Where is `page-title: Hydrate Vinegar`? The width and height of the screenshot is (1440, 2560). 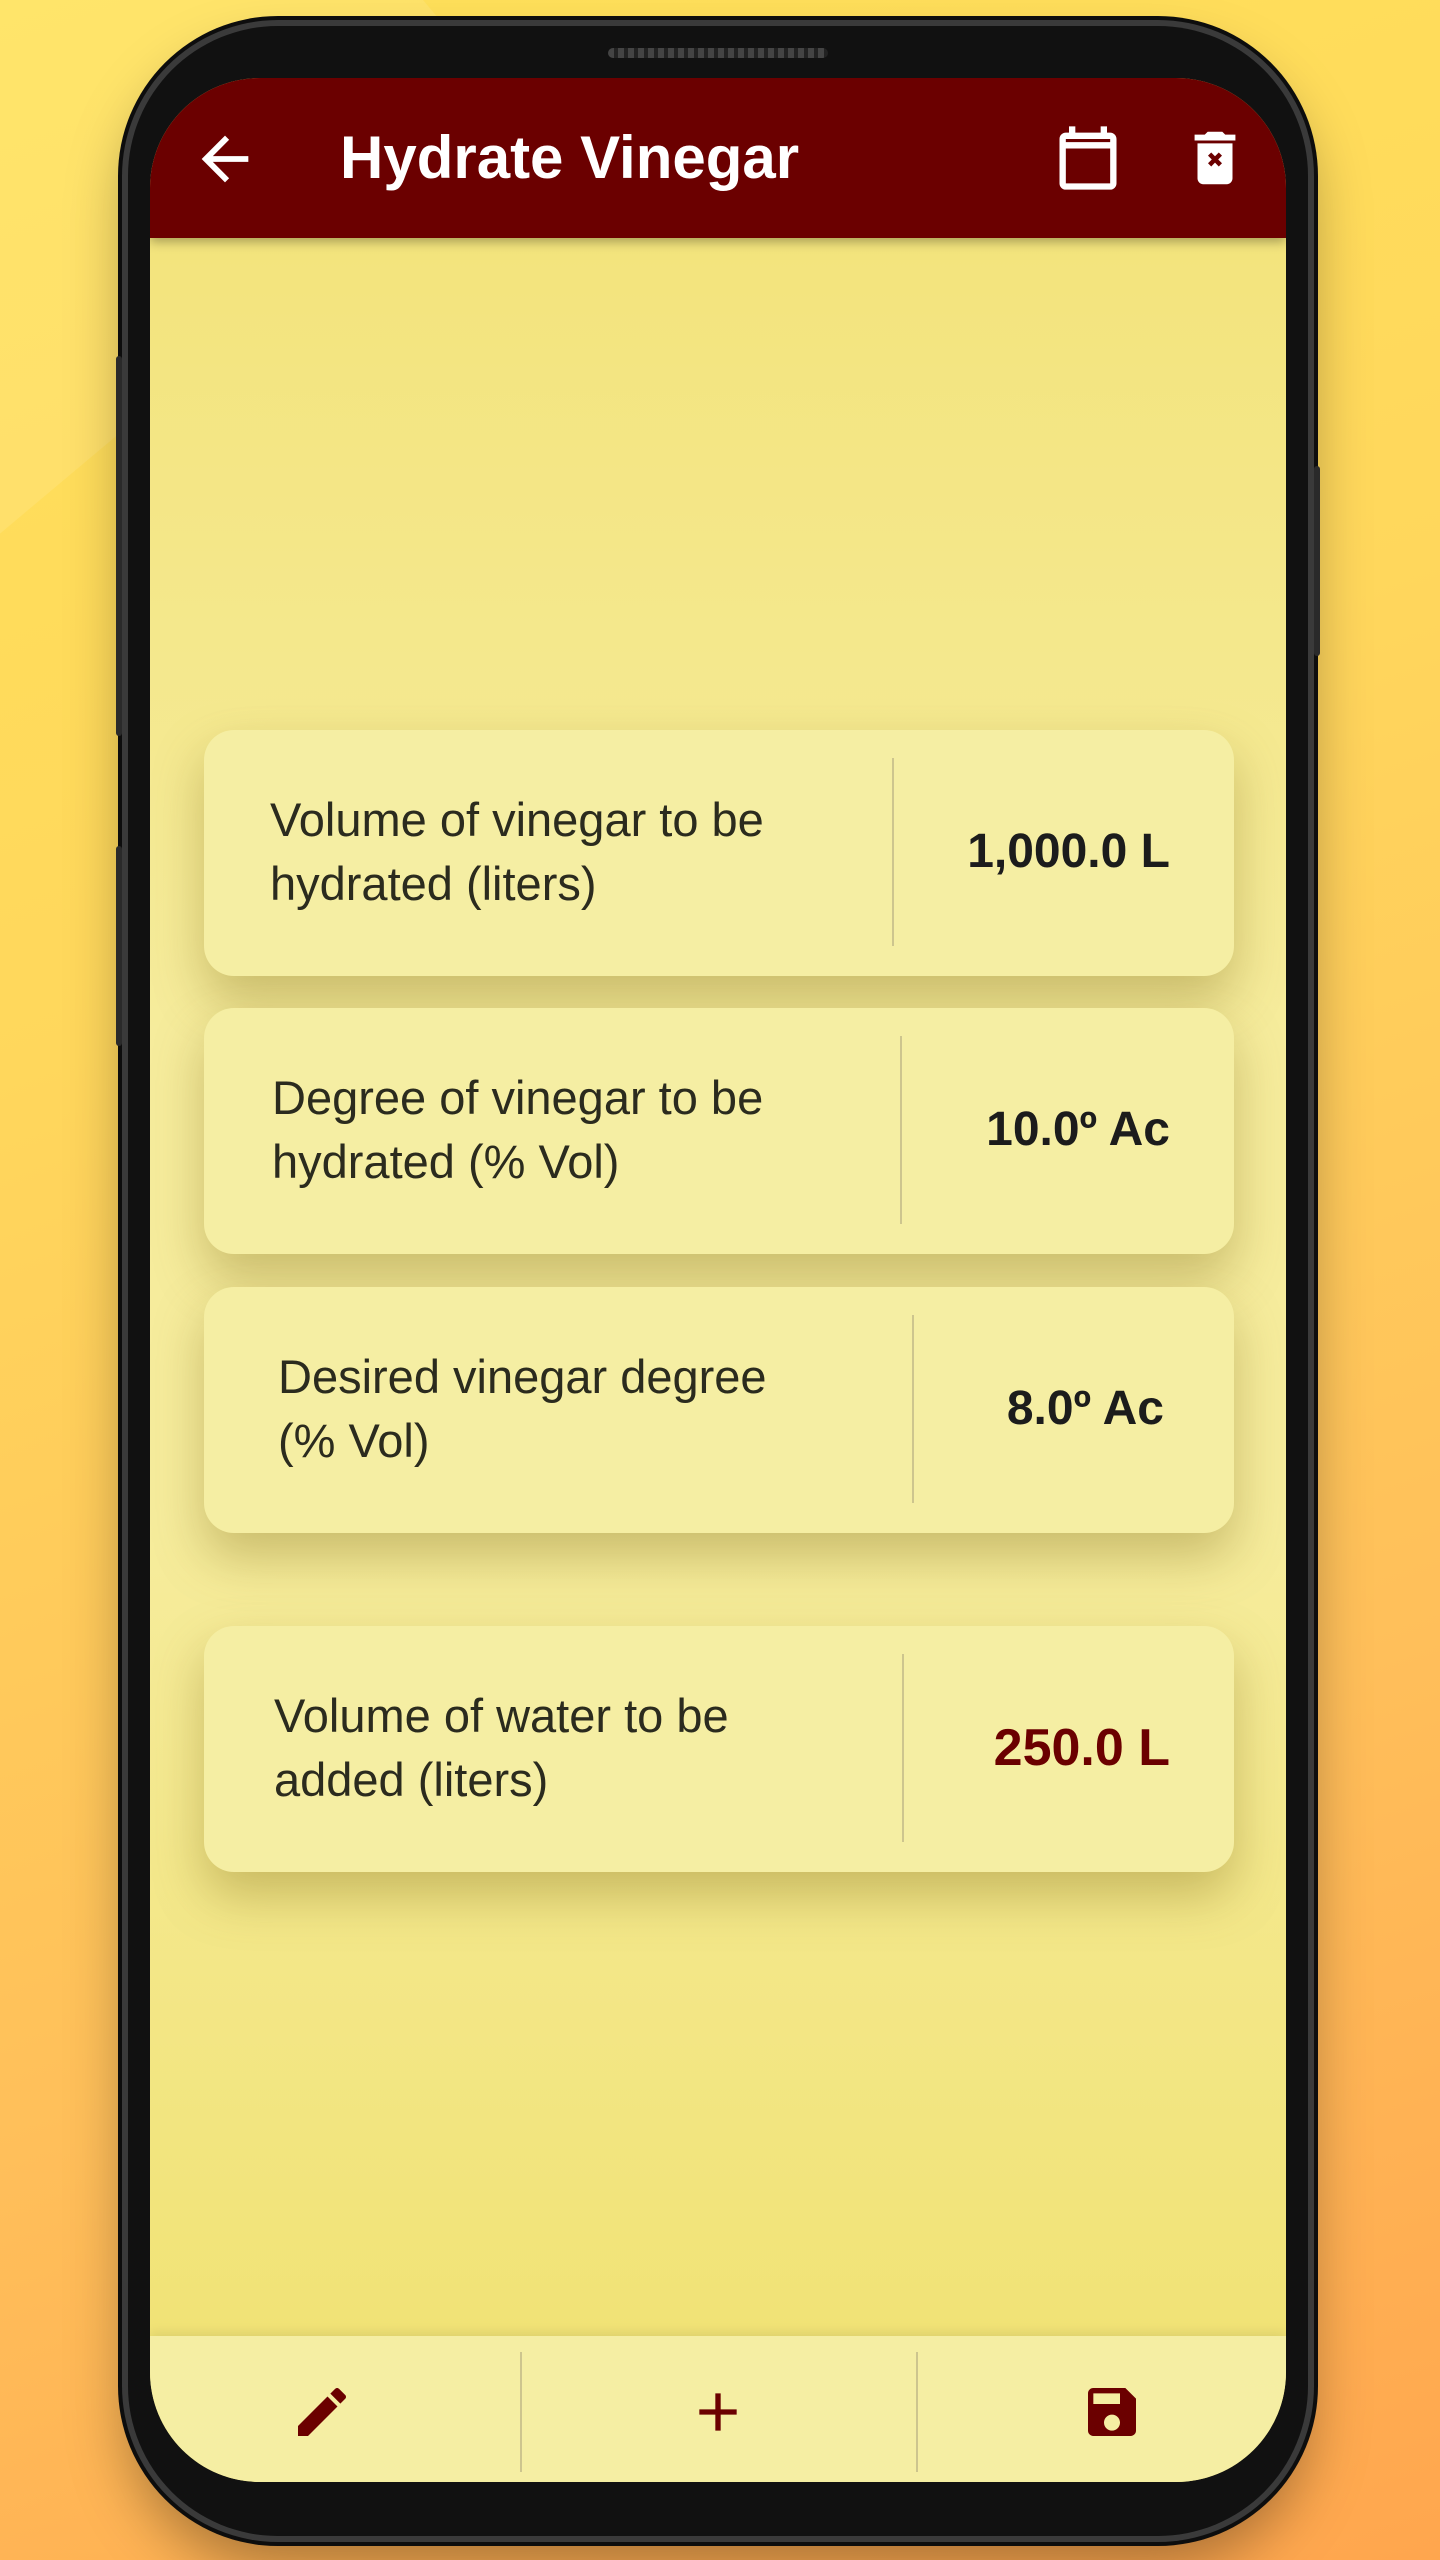 page-title: Hydrate Vinegar is located at coordinates (570, 157).